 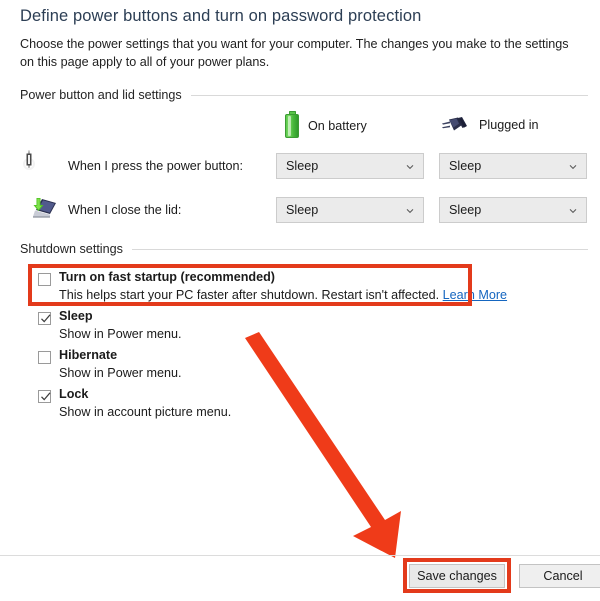 I want to click on plug-icon, so click(x=455, y=125).